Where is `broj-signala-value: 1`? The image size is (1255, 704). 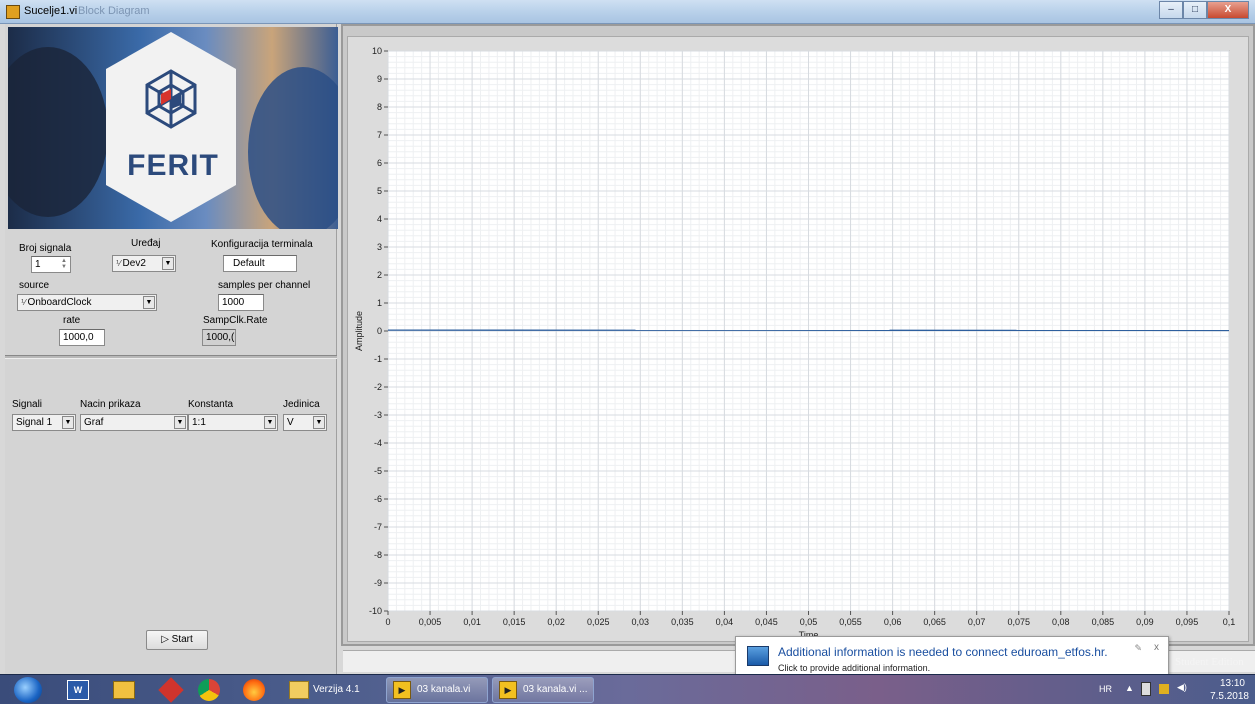 broj-signala-value: 1 is located at coordinates (38, 264).